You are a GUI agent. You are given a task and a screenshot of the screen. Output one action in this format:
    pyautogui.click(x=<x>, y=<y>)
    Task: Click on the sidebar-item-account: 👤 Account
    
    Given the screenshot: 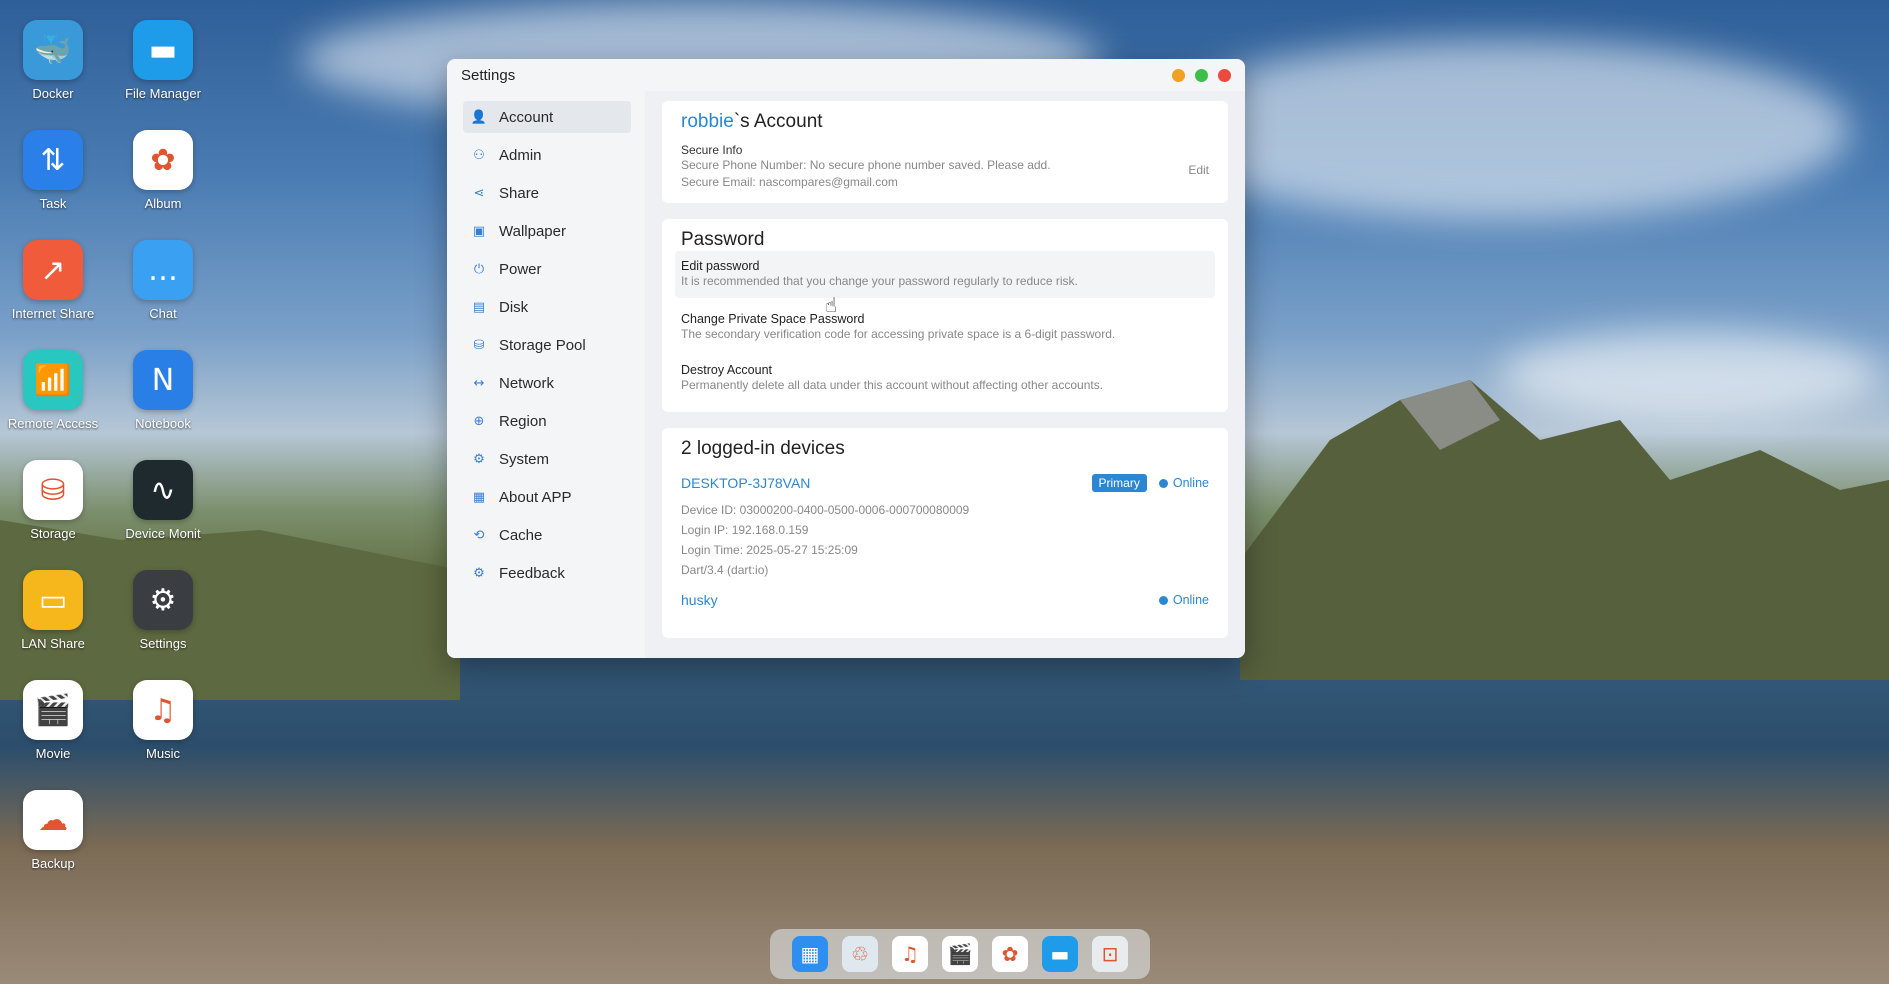 What is the action you would take?
    pyautogui.click(x=547, y=117)
    